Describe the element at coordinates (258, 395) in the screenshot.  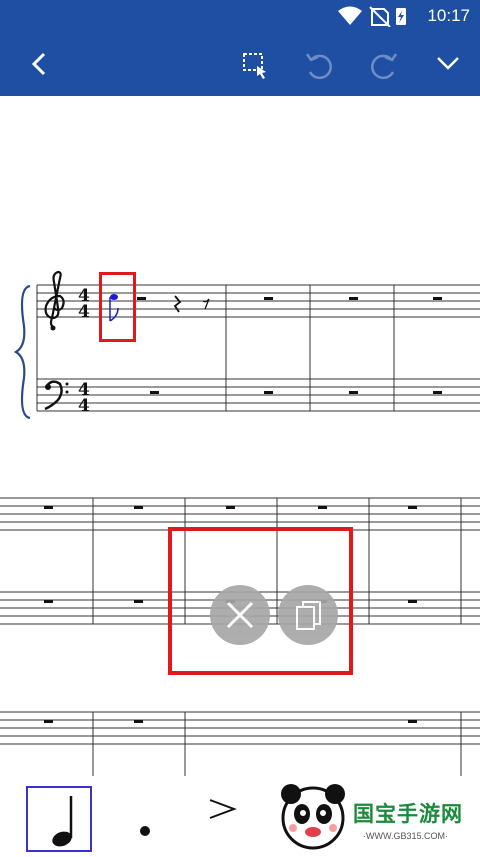
I see `bass-staff` at that location.